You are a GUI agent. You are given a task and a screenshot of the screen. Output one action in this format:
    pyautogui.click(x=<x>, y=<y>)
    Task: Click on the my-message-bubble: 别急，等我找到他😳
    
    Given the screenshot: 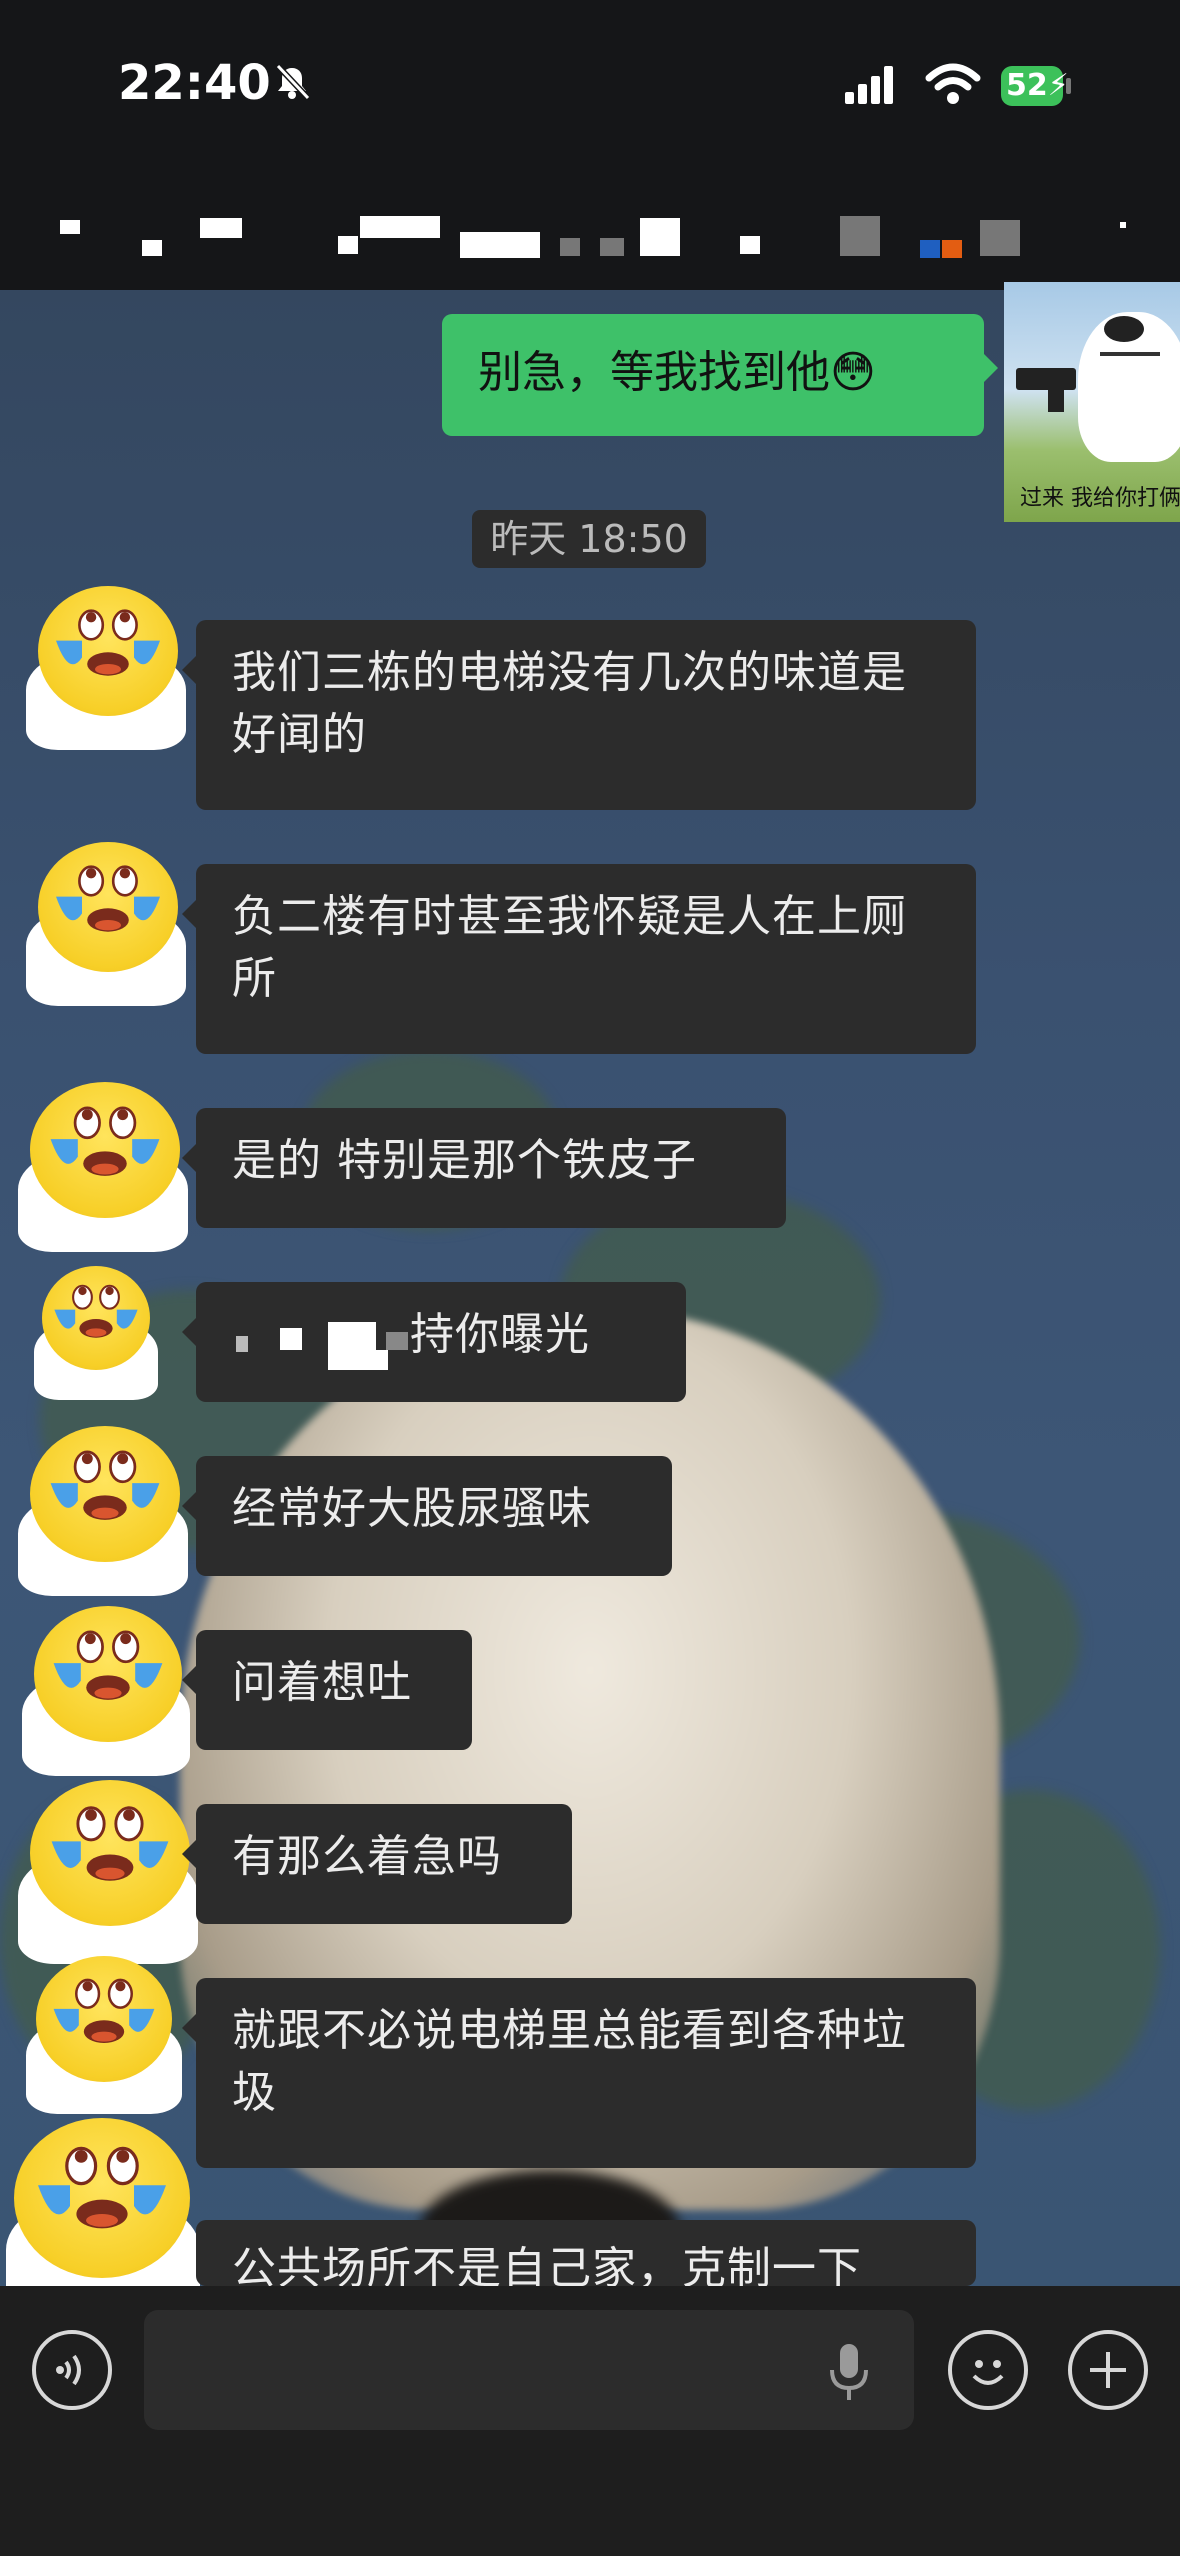 What is the action you would take?
    pyautogui.click(x=720, y=375)
    